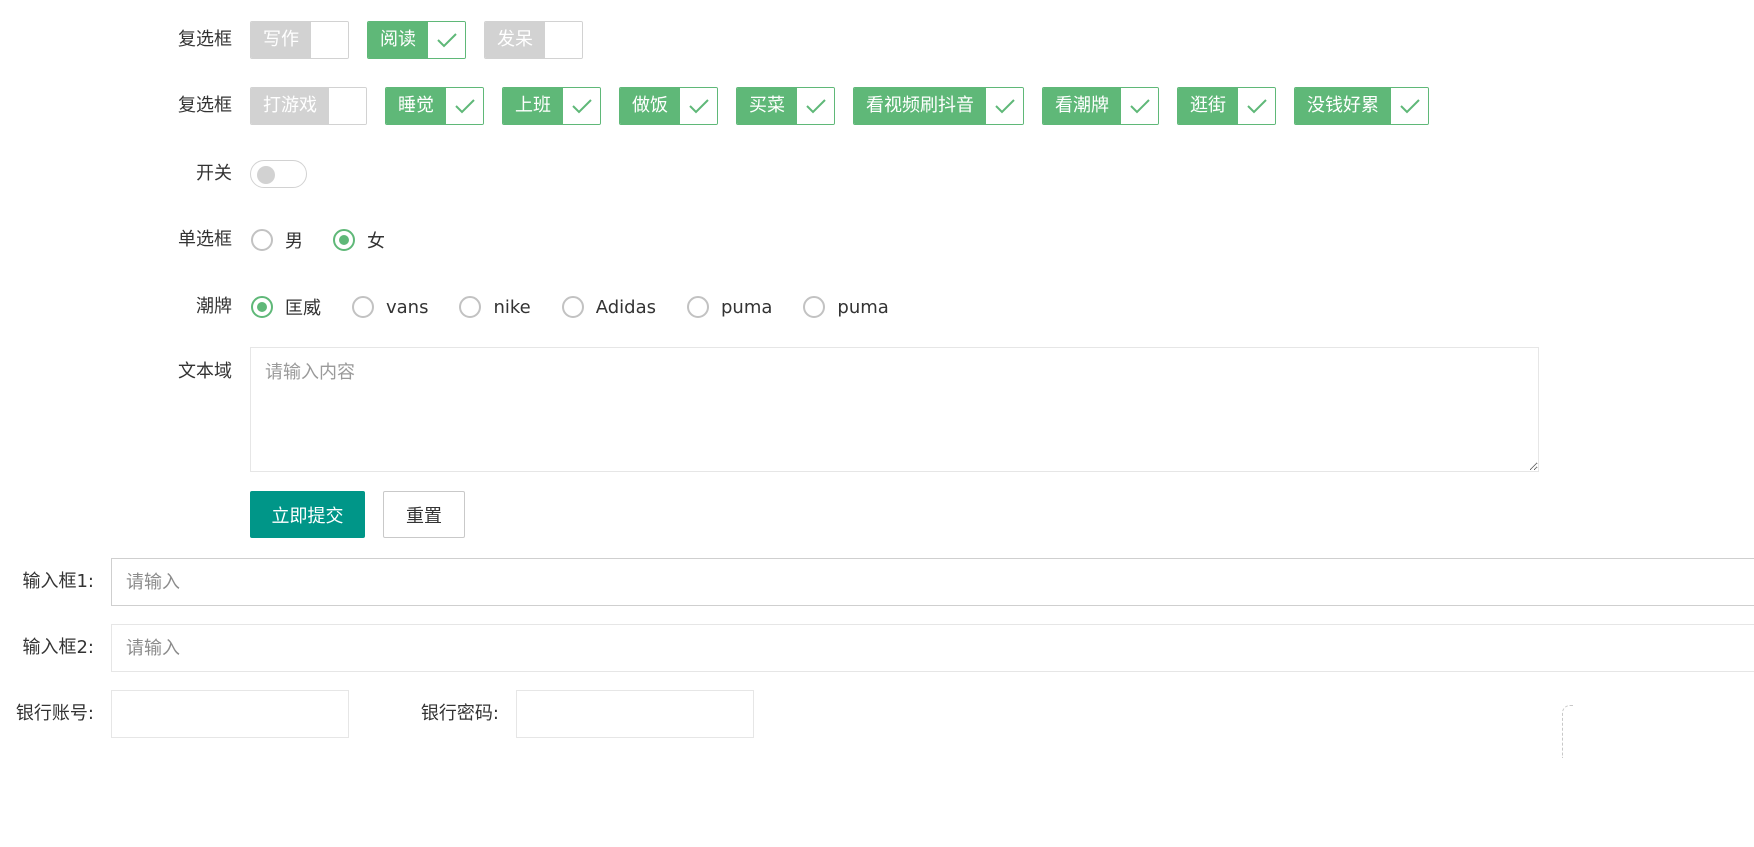 The width and height of the screenshot is (1754, 847). I want to click on checkbox-checkbox_row2-3: 做饭, so click(668, 106).